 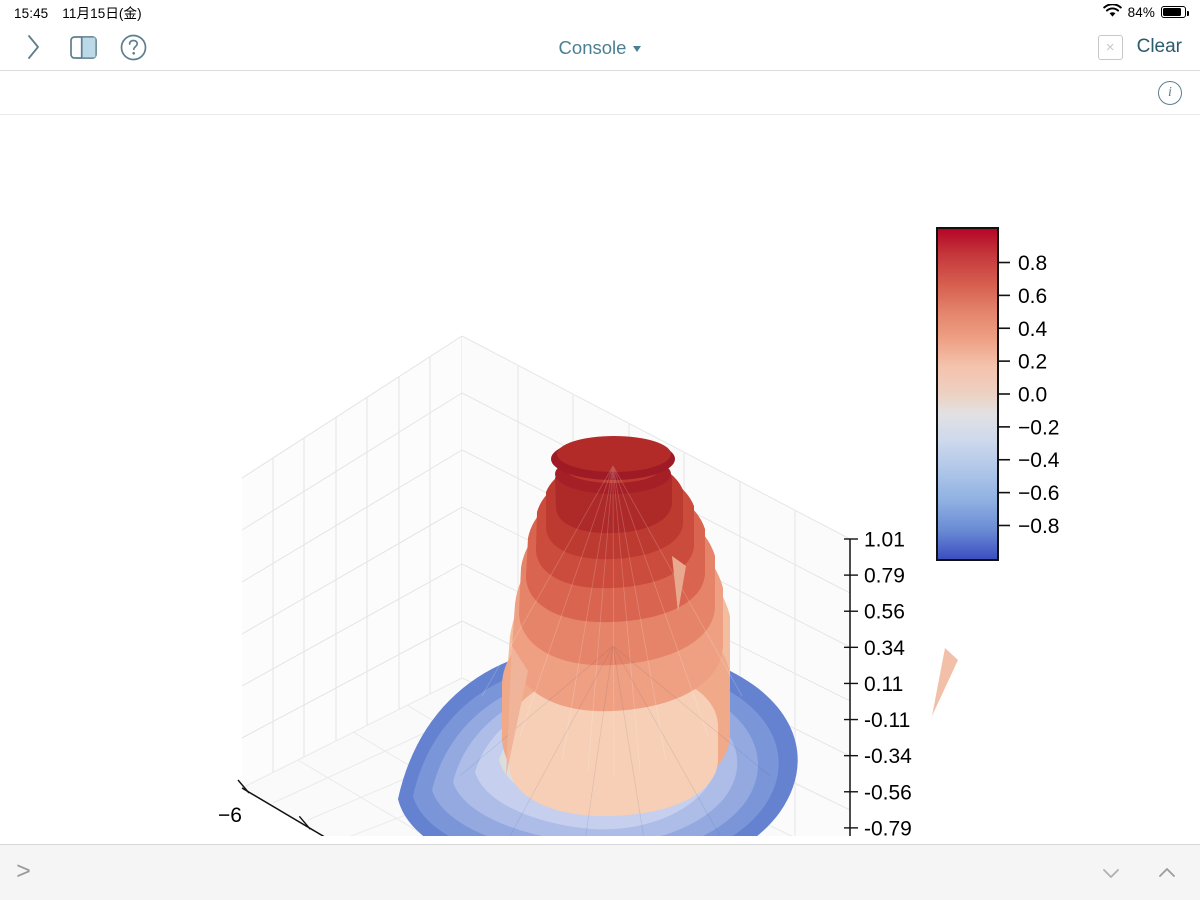 I want to click on info-circle-icon: i, so click(x=1170, y=92).